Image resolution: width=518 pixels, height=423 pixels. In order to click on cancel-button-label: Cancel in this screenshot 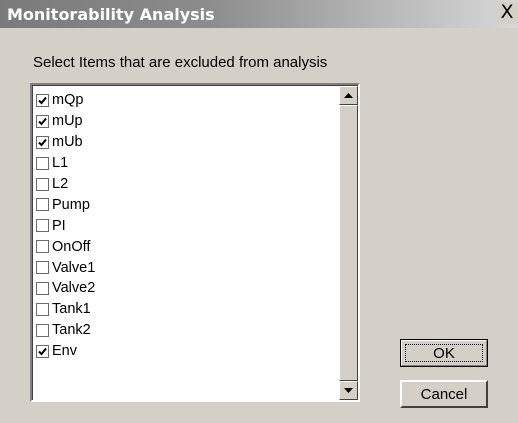, I will do `click(444, 394)`.